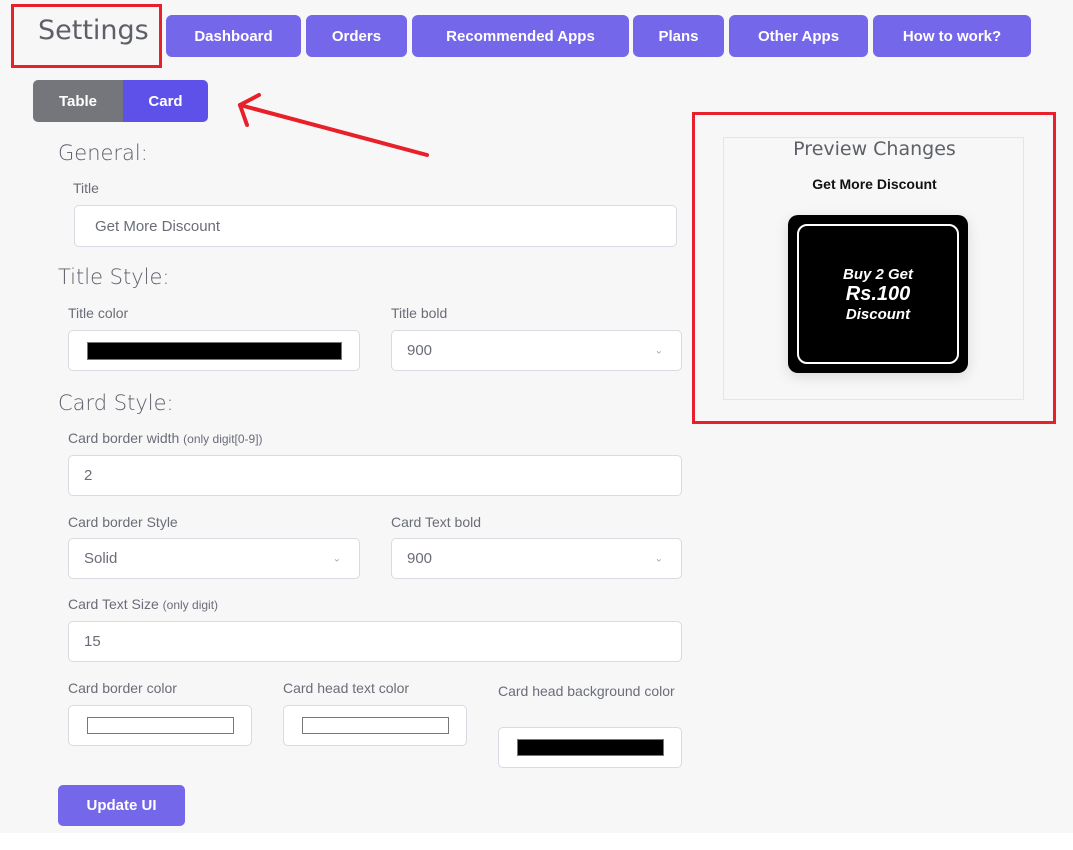 The width and height of the screenshot is (1073, 850). I want to click on preview-card: Buy 2 Get Rs.100 Discount, so click(878, 294).